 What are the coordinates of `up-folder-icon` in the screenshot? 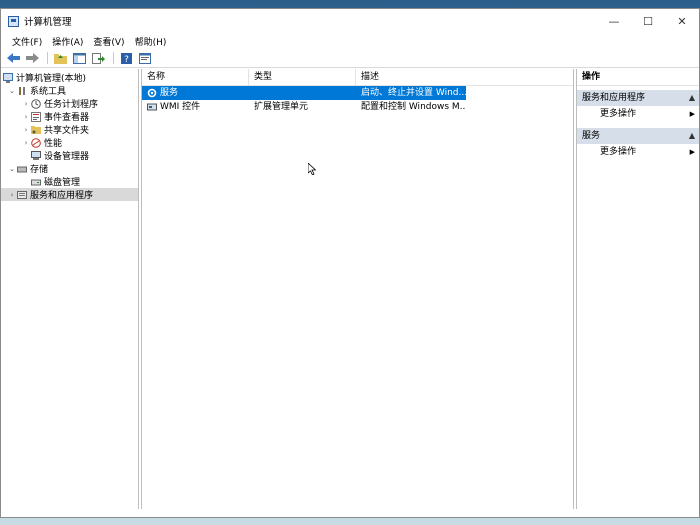 It's located at (60, 58).